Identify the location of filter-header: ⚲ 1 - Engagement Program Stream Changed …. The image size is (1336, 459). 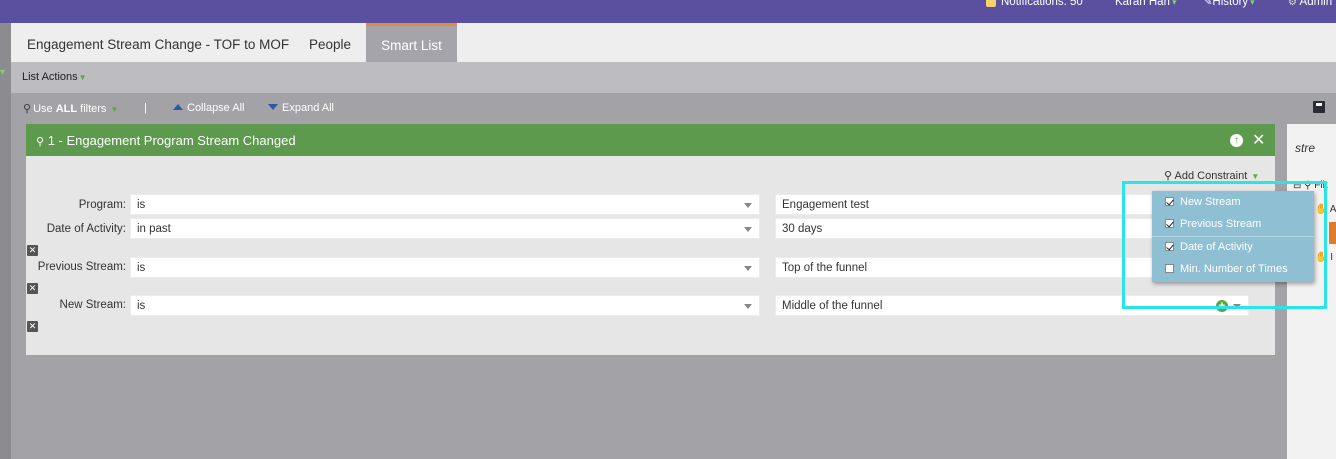
(650, 140).